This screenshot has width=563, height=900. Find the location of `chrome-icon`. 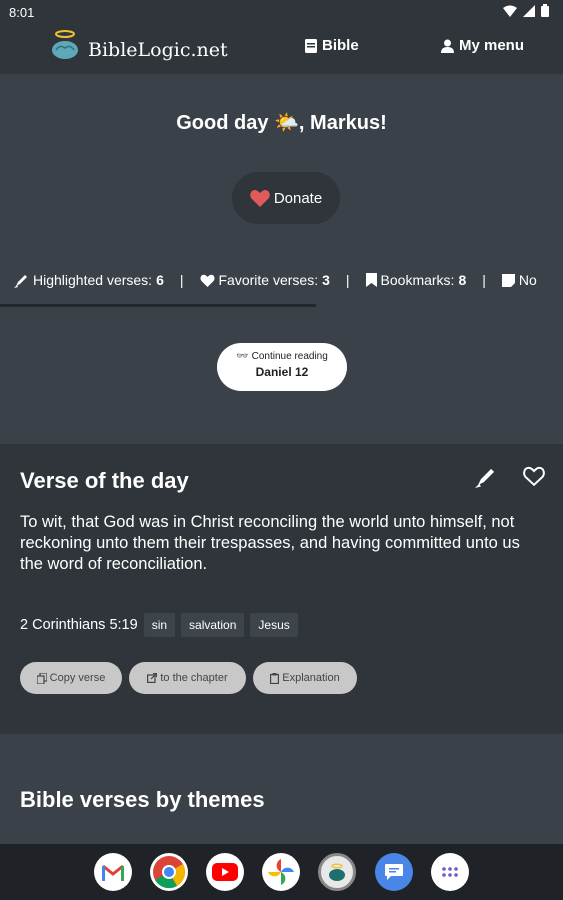

chrome-icon is located at coordinates (169, 872).